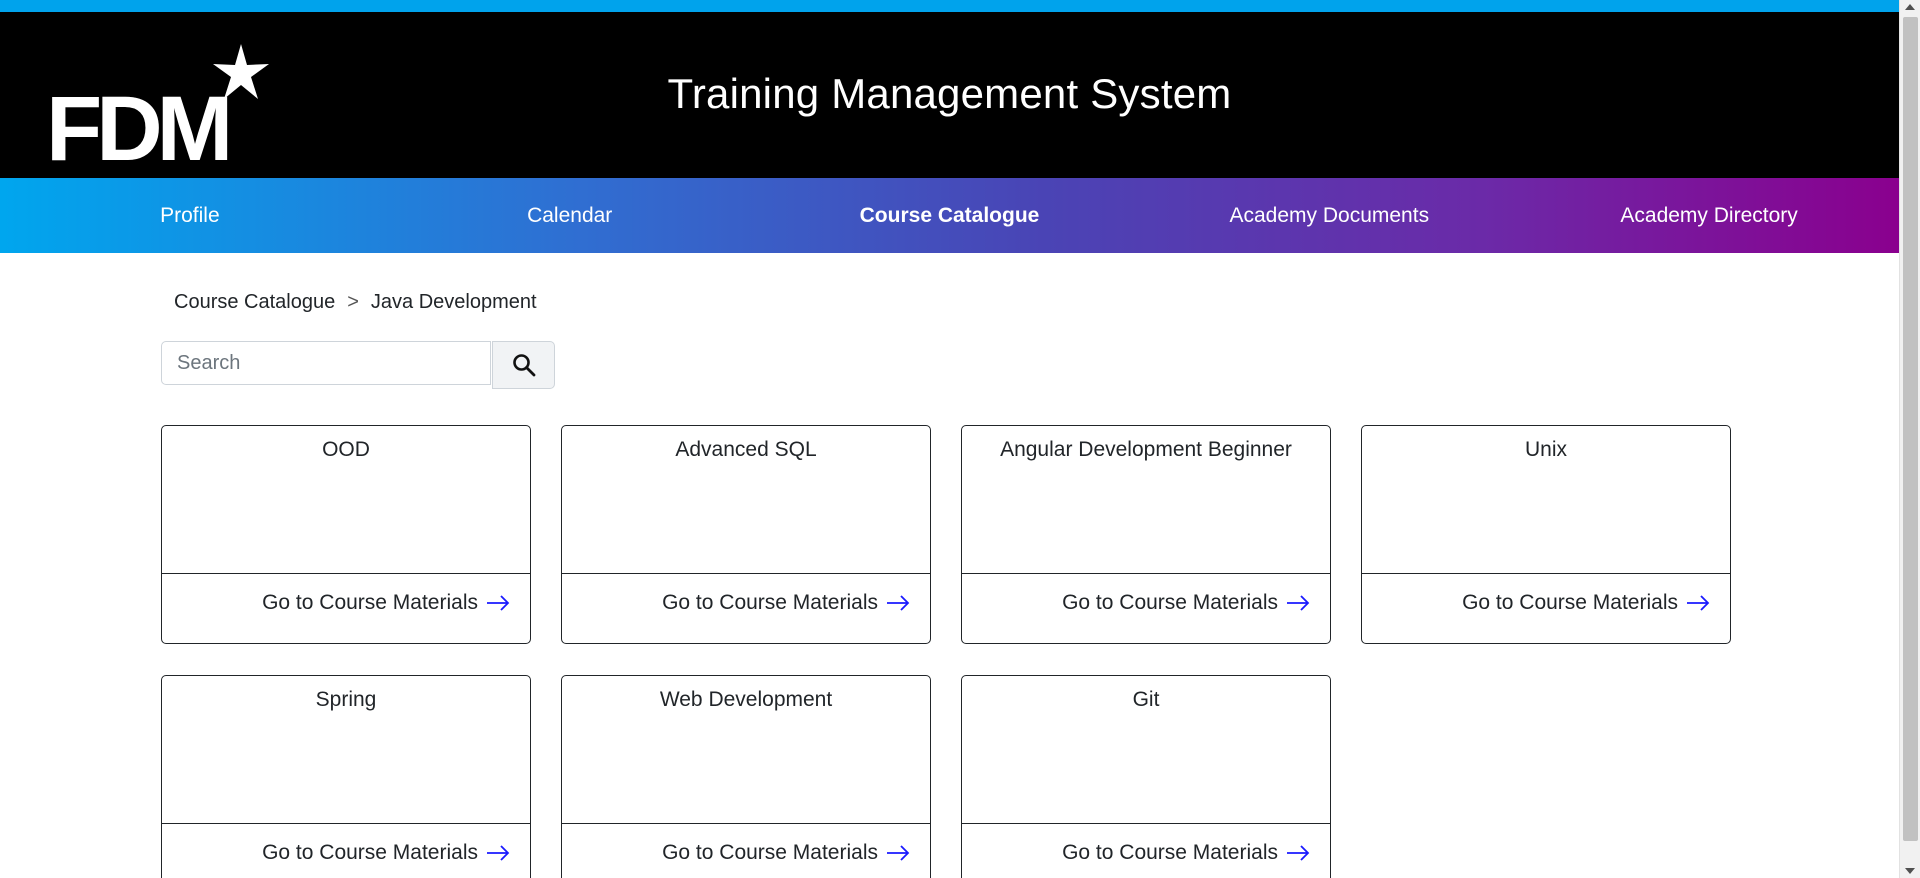  I want to click on top-accent-strip, so click(949, 6).